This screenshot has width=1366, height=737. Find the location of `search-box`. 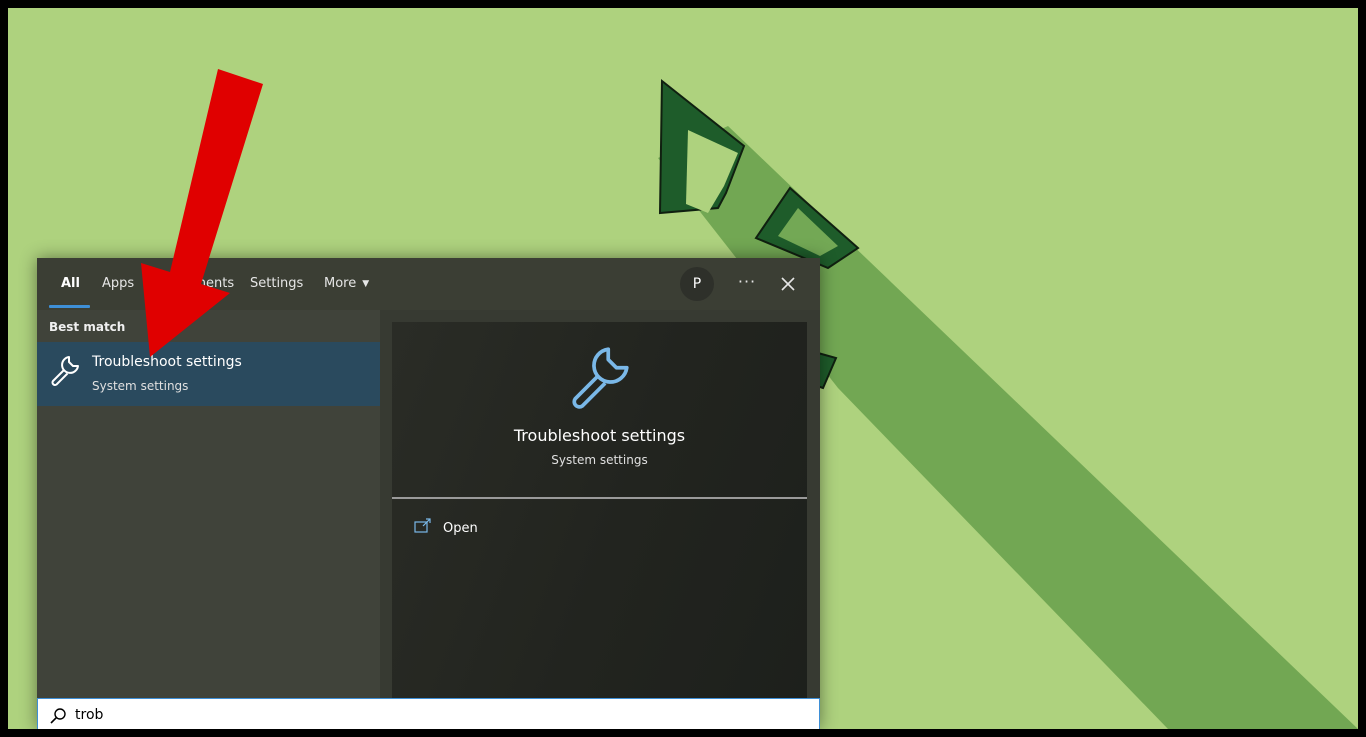

search-box is located at coordinates (428, 713).